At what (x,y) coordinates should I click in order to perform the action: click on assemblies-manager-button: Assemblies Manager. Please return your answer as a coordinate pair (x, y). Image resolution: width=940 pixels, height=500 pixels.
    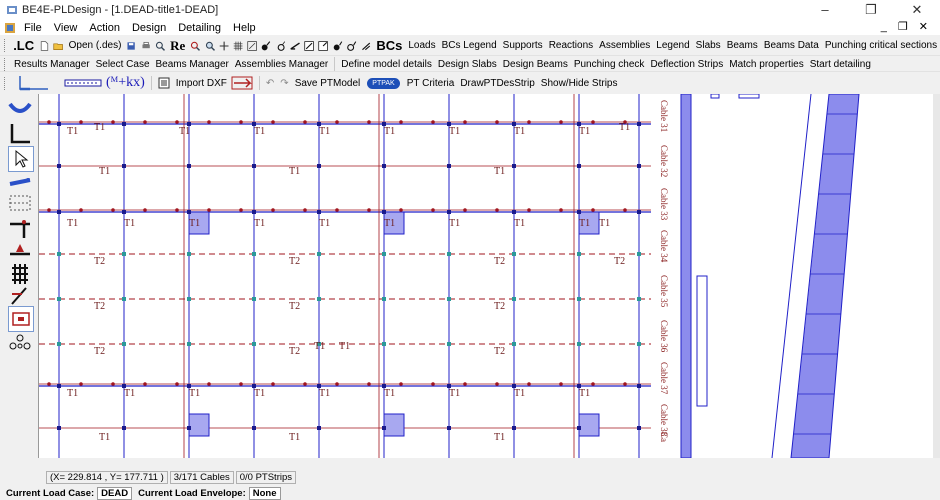
    Looking at the image, I should click on (281, 64).